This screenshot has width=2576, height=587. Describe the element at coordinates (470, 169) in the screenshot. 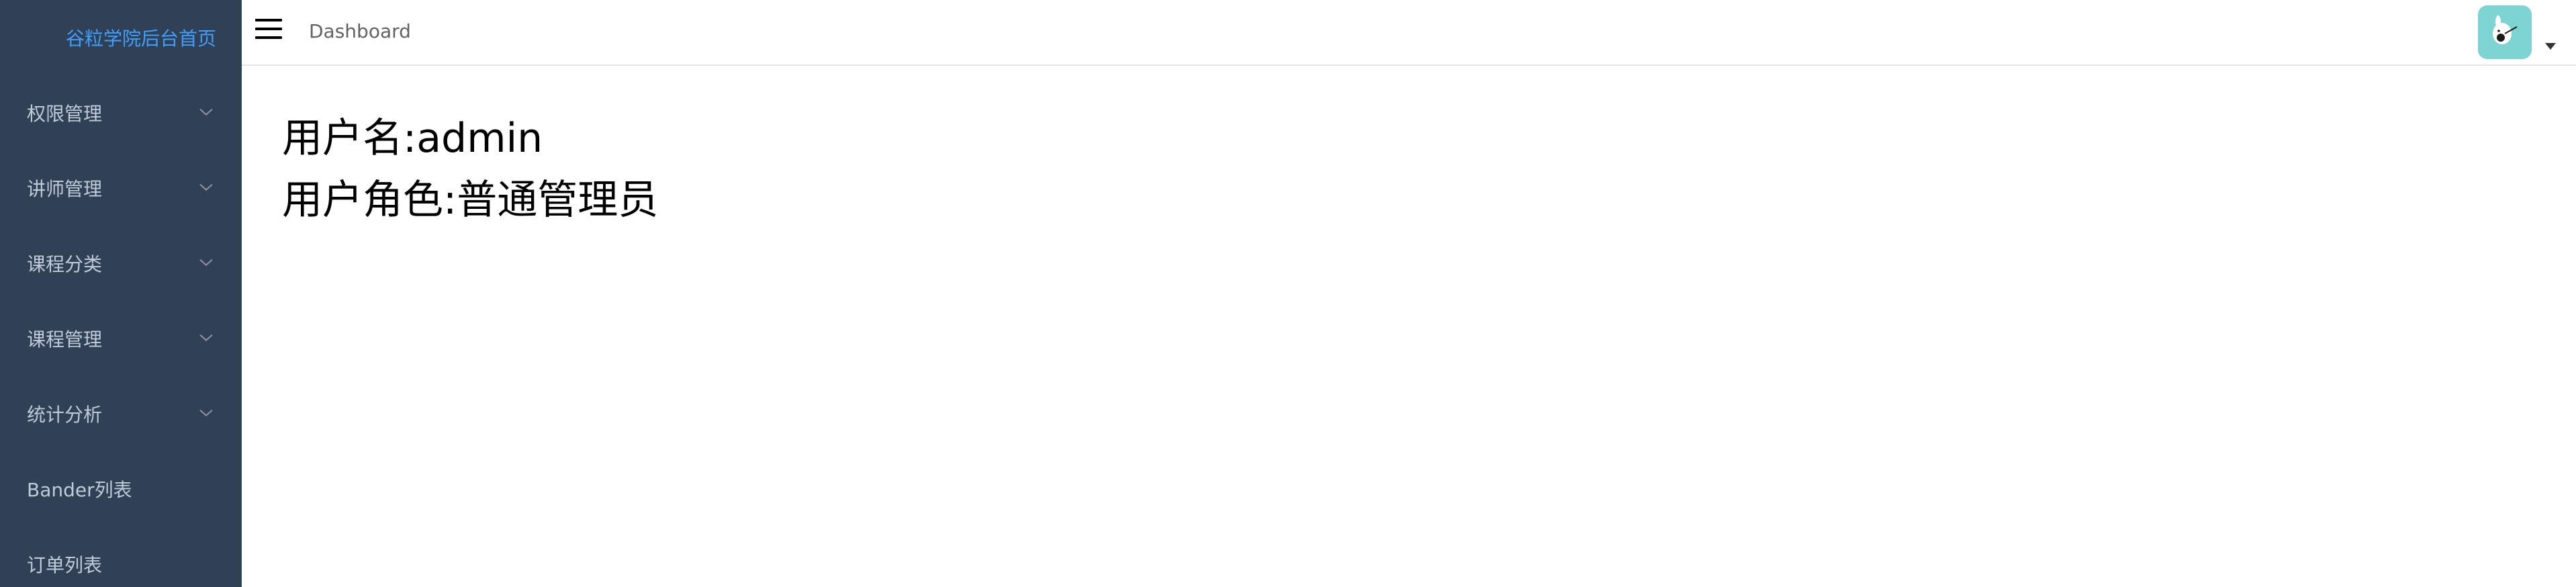

I see `dashboard-content: 用户名:admin 用户角色:普通管理员` at that location.